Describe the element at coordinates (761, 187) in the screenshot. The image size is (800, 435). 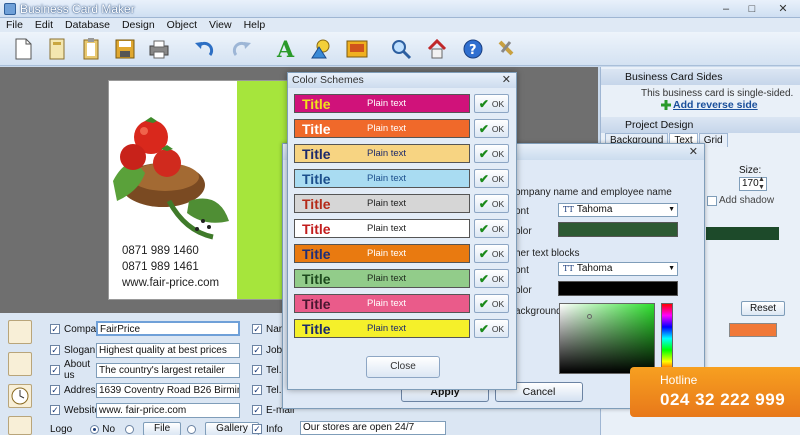
I see `size-spin-down: ▼` at that location.